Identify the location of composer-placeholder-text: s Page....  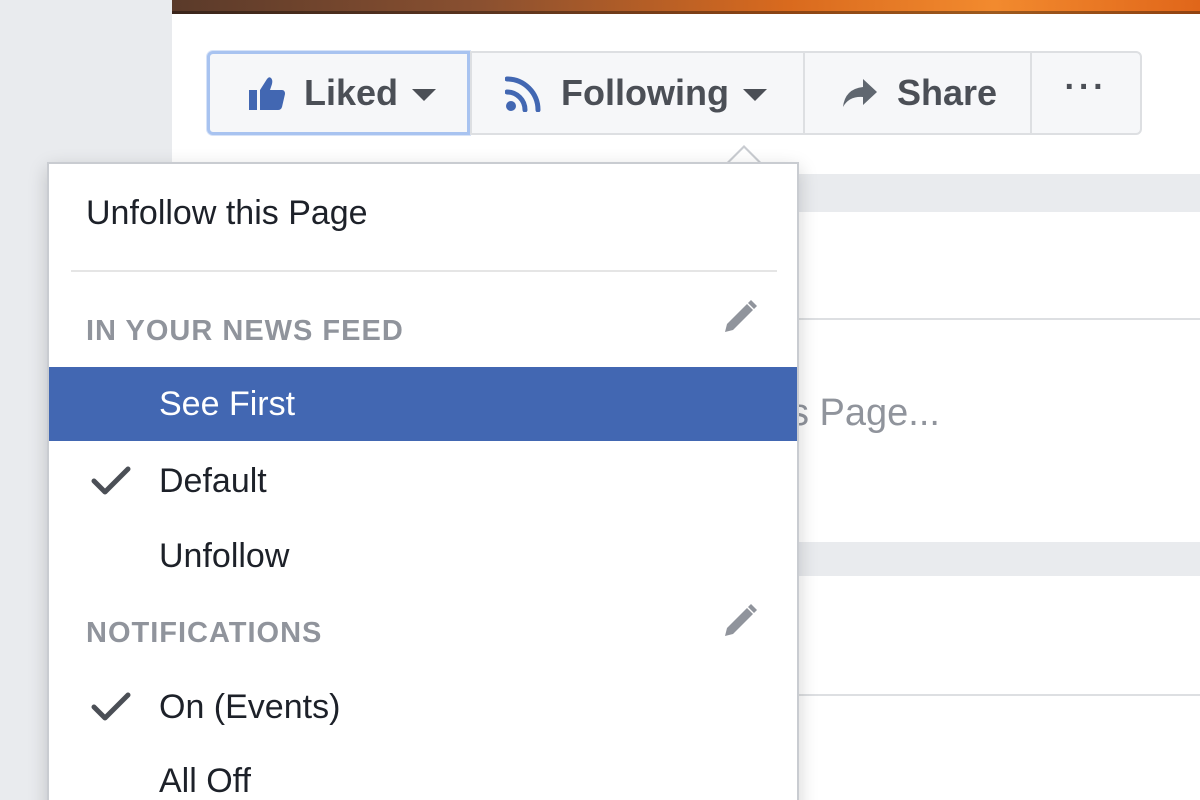
(865, 413).